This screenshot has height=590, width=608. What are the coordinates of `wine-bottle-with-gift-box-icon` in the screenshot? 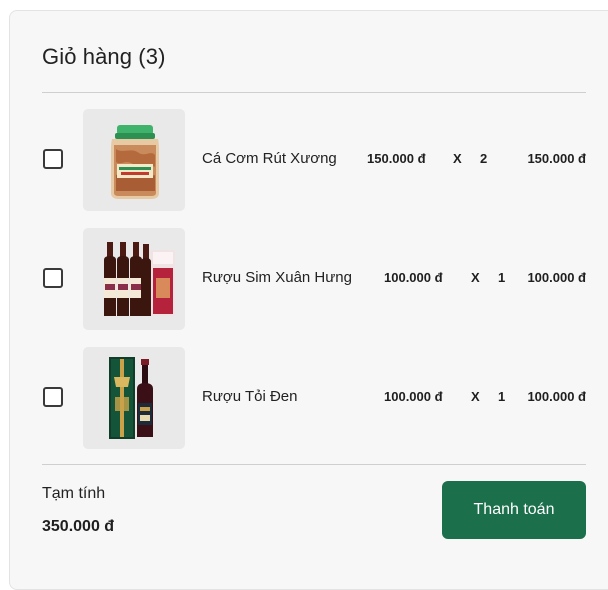 It's located at (131, 398).